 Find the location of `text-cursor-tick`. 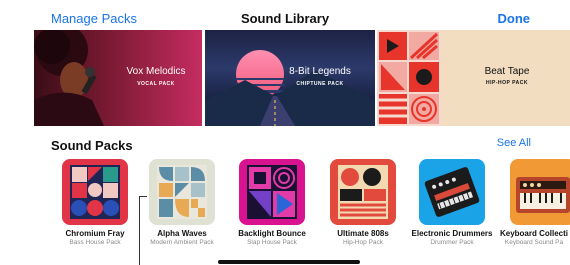

text-cursor-tick is located at coordinates (143, 196).